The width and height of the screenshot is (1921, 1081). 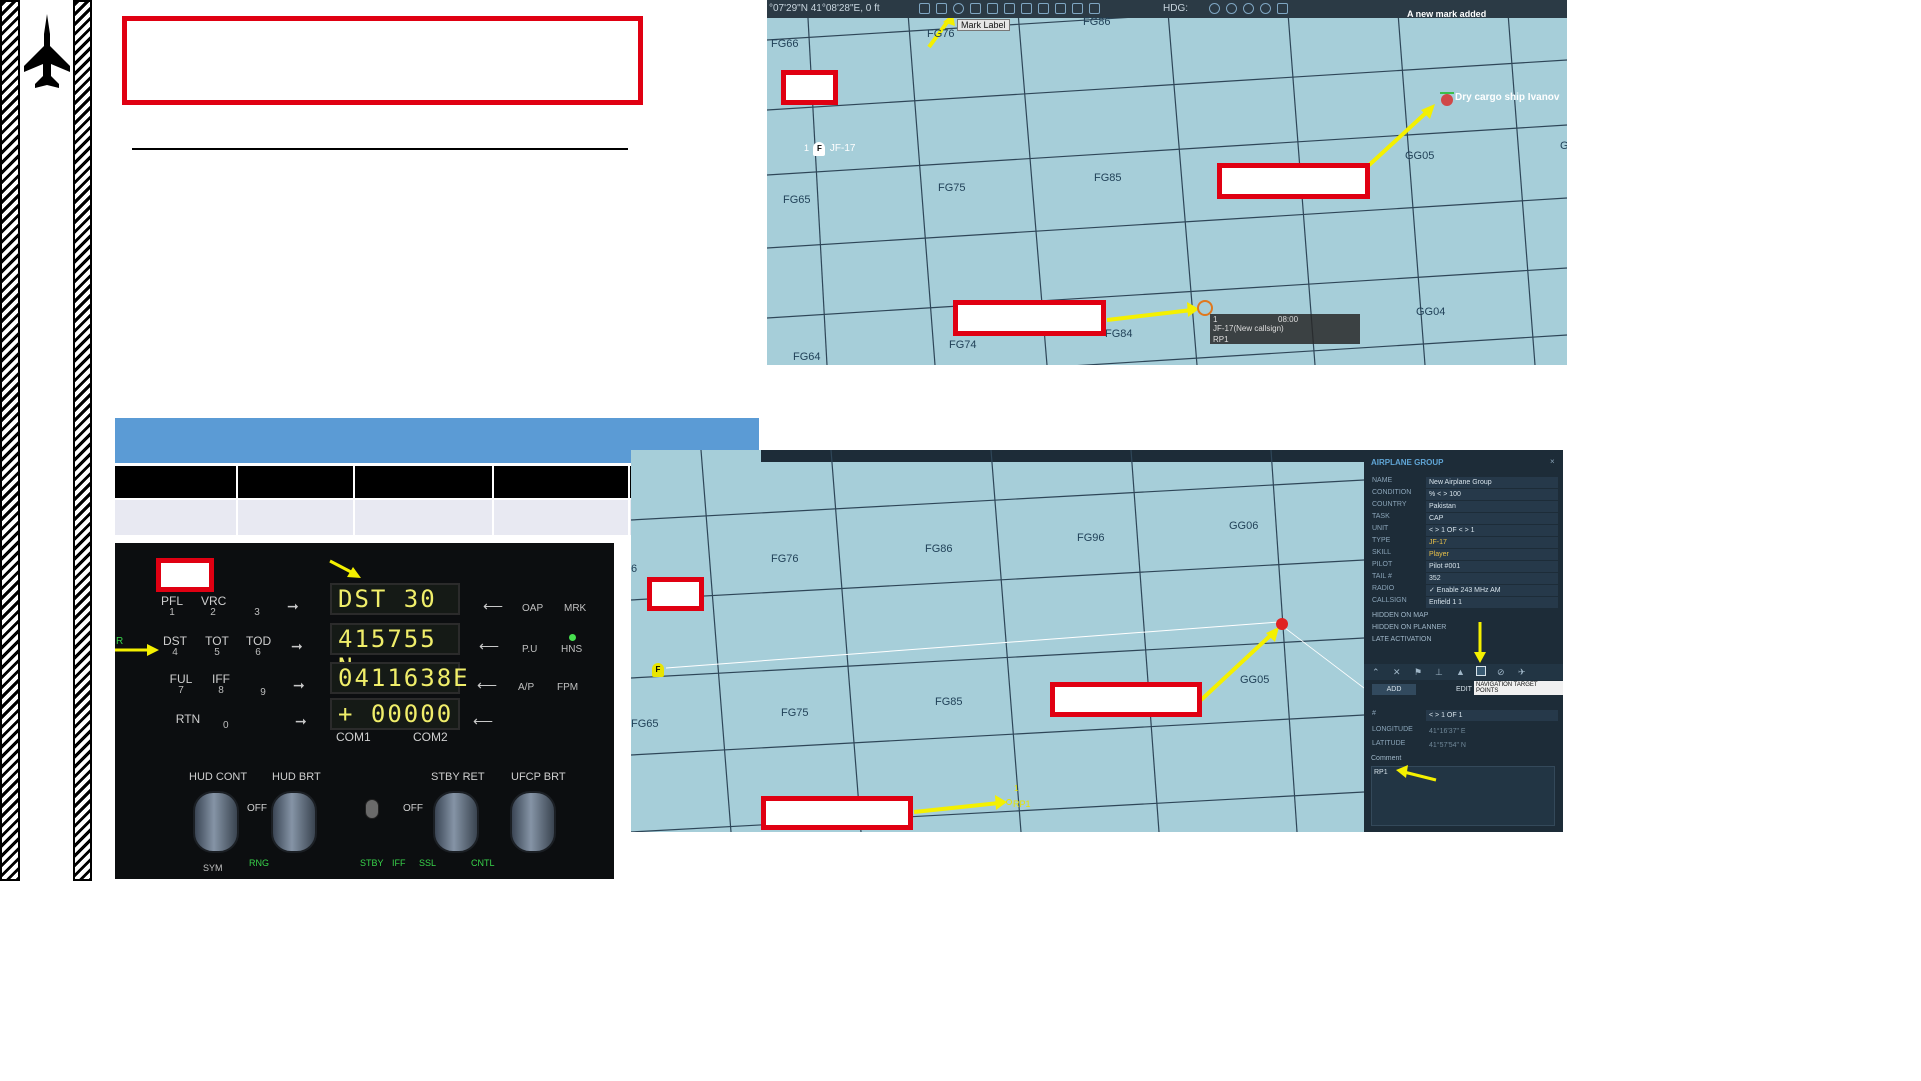 I want to click on key-vrc: VRC 2, so click(x=213, y=607).